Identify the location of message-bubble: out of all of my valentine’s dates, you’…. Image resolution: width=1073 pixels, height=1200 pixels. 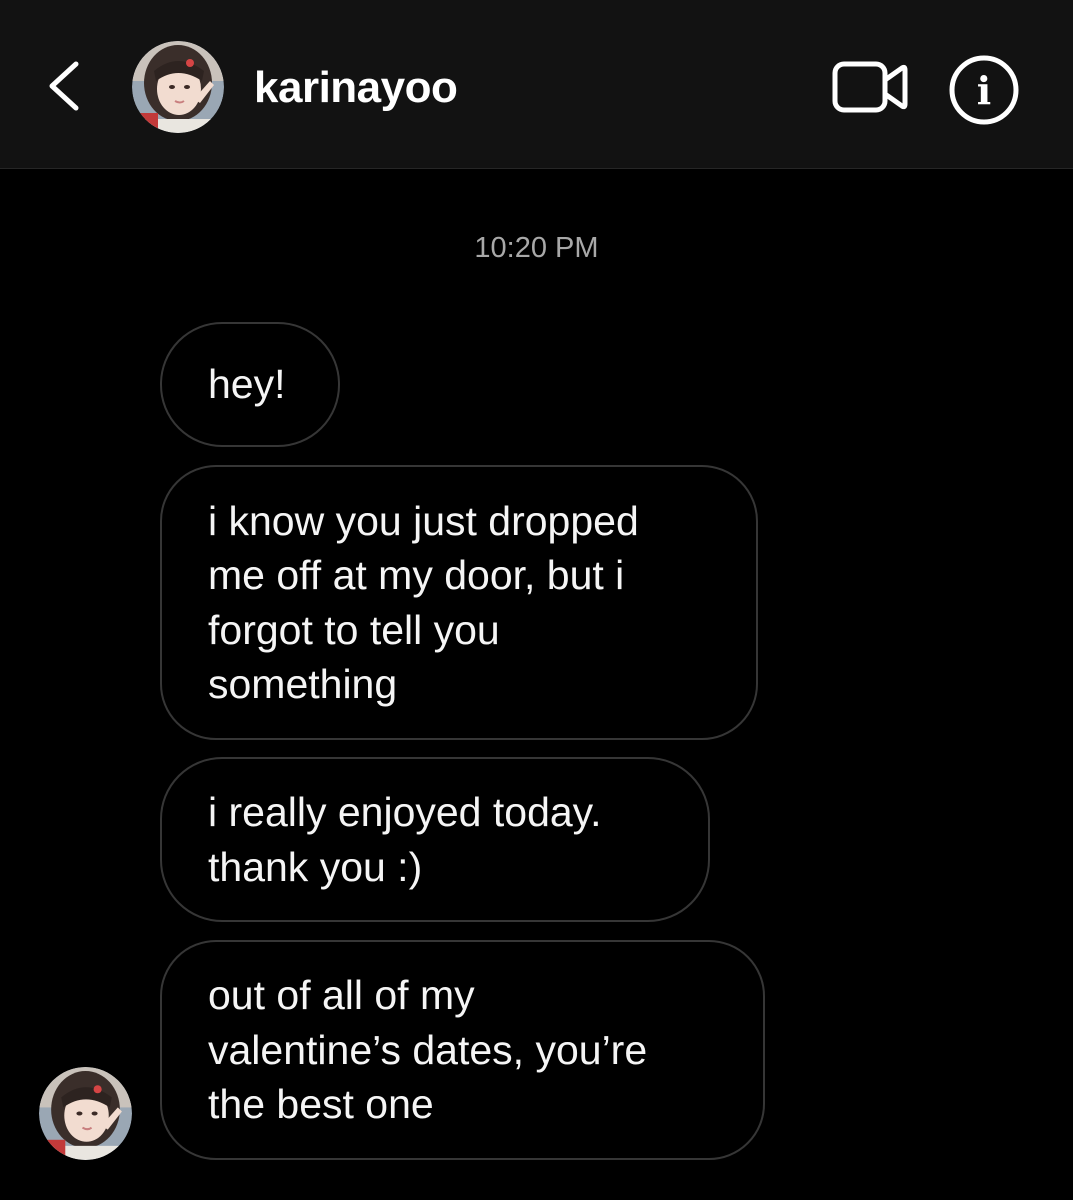
(462, 1050).